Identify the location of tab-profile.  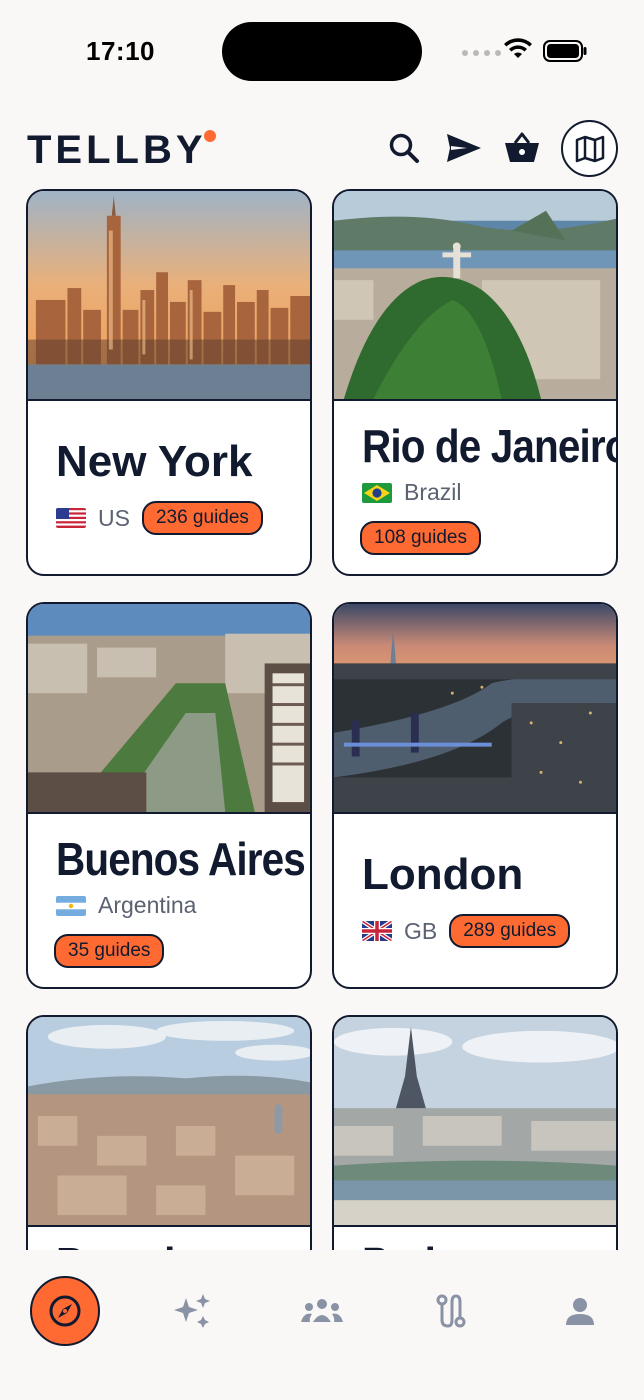
(580, 1311).